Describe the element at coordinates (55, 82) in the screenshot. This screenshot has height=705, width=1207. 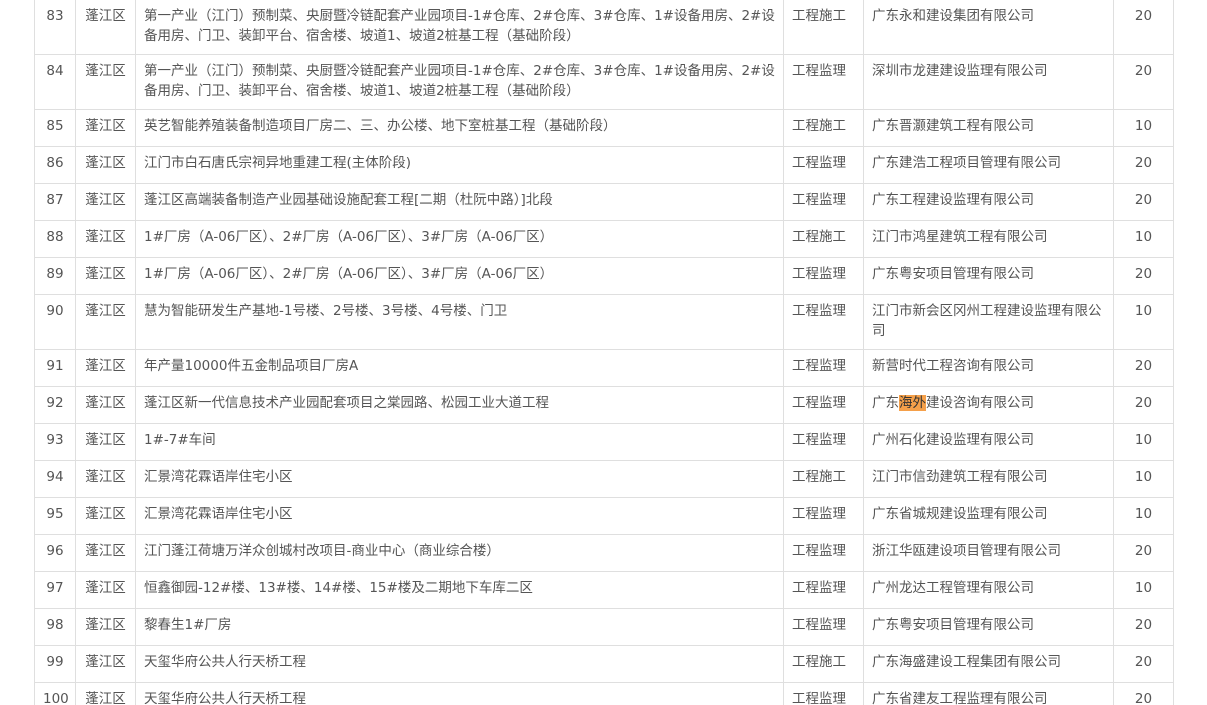
I see `row-index: 84` at that location.